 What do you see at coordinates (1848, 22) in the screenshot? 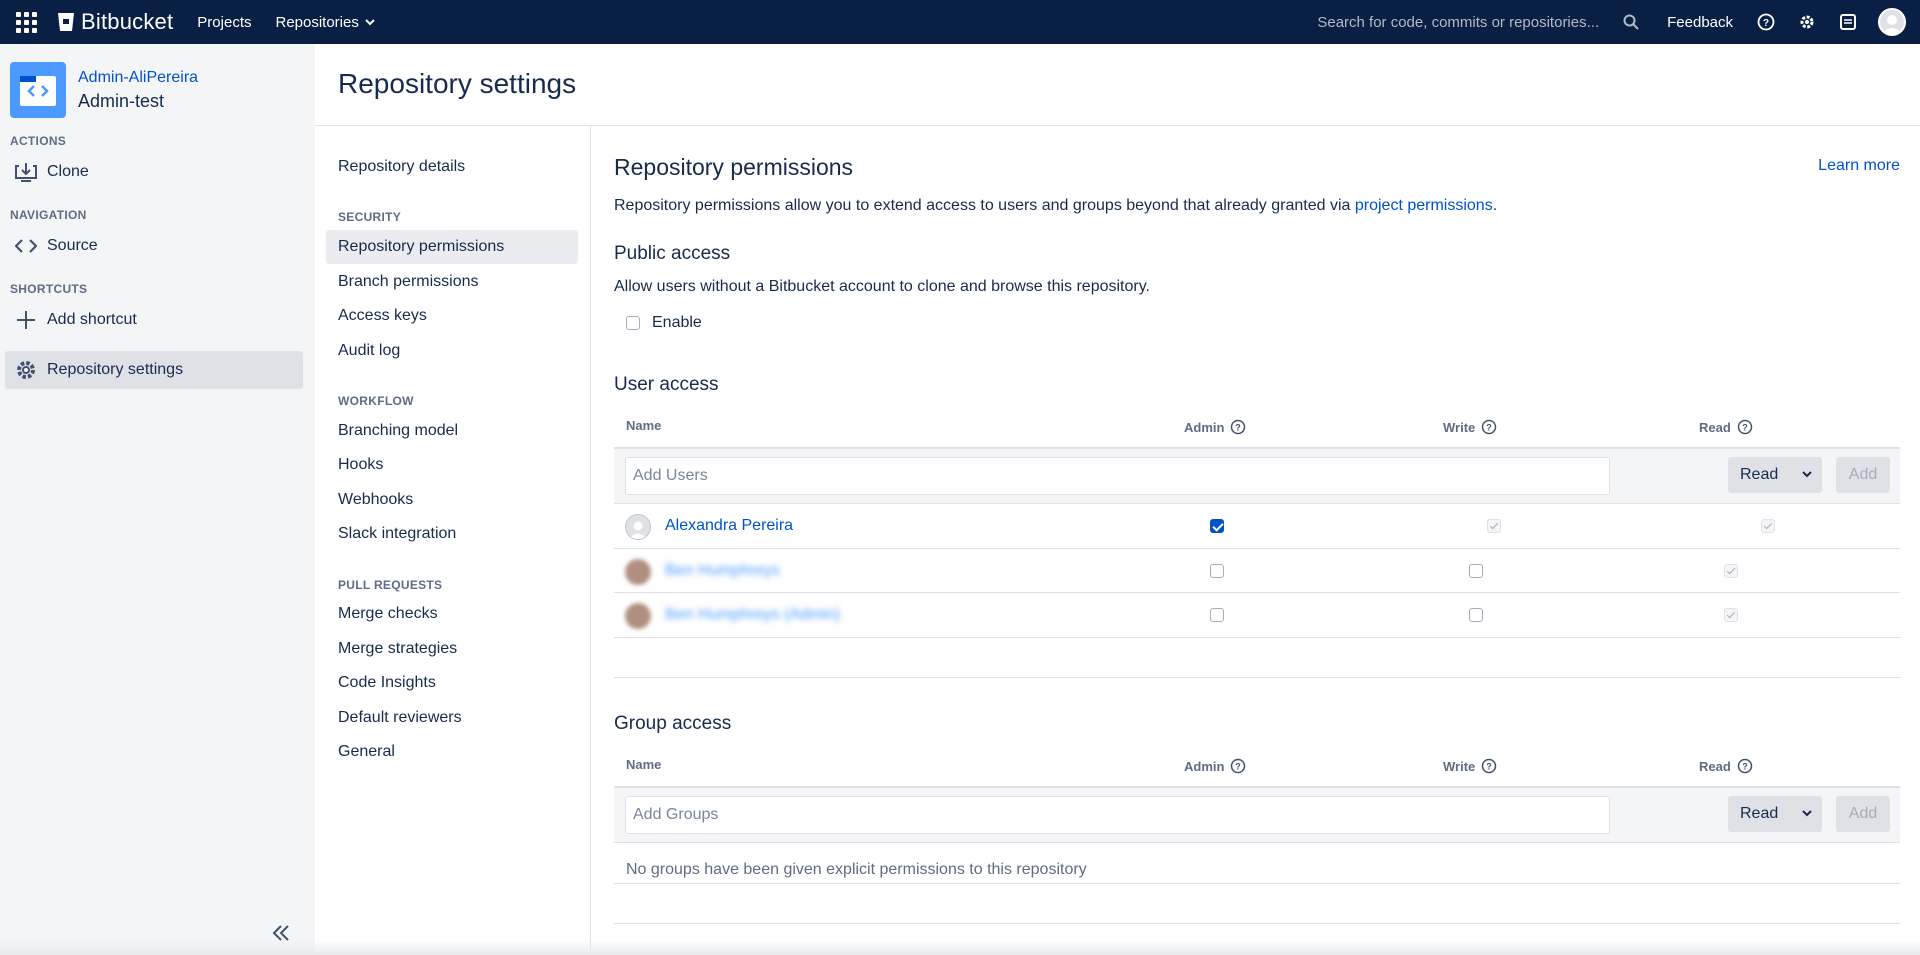
I see `inbox-icon` at bounding box center [1848, 22].